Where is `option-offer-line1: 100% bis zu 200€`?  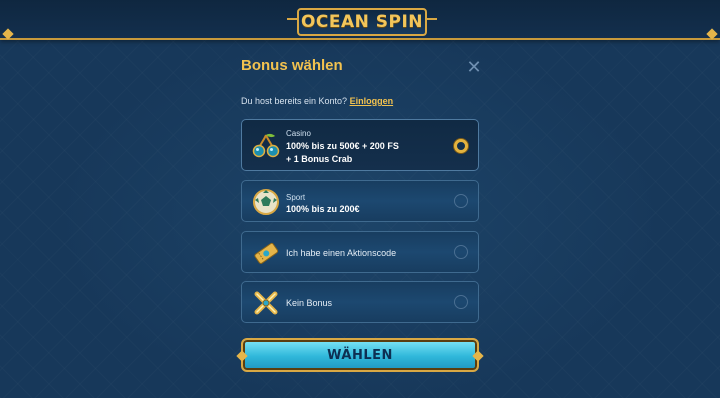 option-offer-line1: 100% bis zu 200€ is located at coordinates (323, 209).